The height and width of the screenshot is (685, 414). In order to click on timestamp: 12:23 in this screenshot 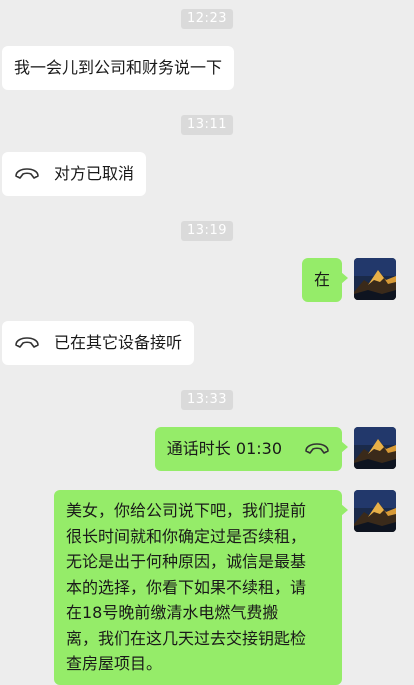, I will do `click(207, 19)`.